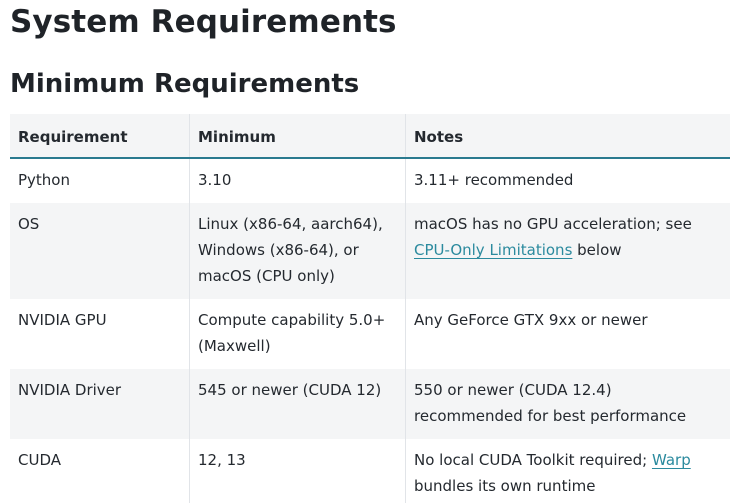 This screenshot has height=503, width=736. I want to click on cell-notes: 3.11+ recommended, so click(494, 180).